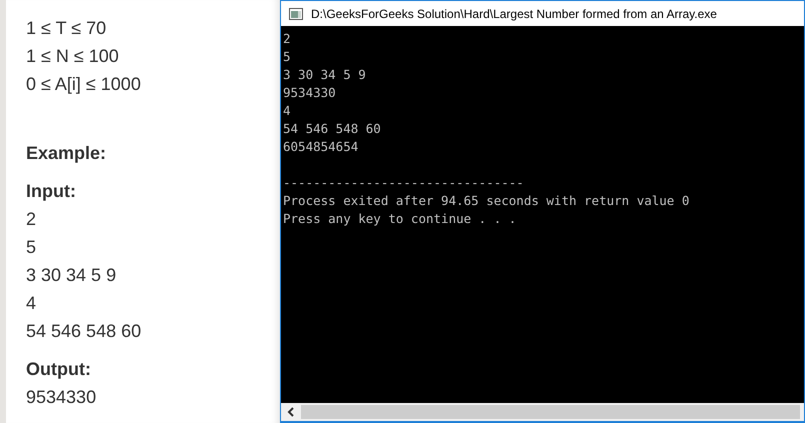 The image size is (805, 423). I want to click on console-line: 54 546 548 60, so click(332, 129).